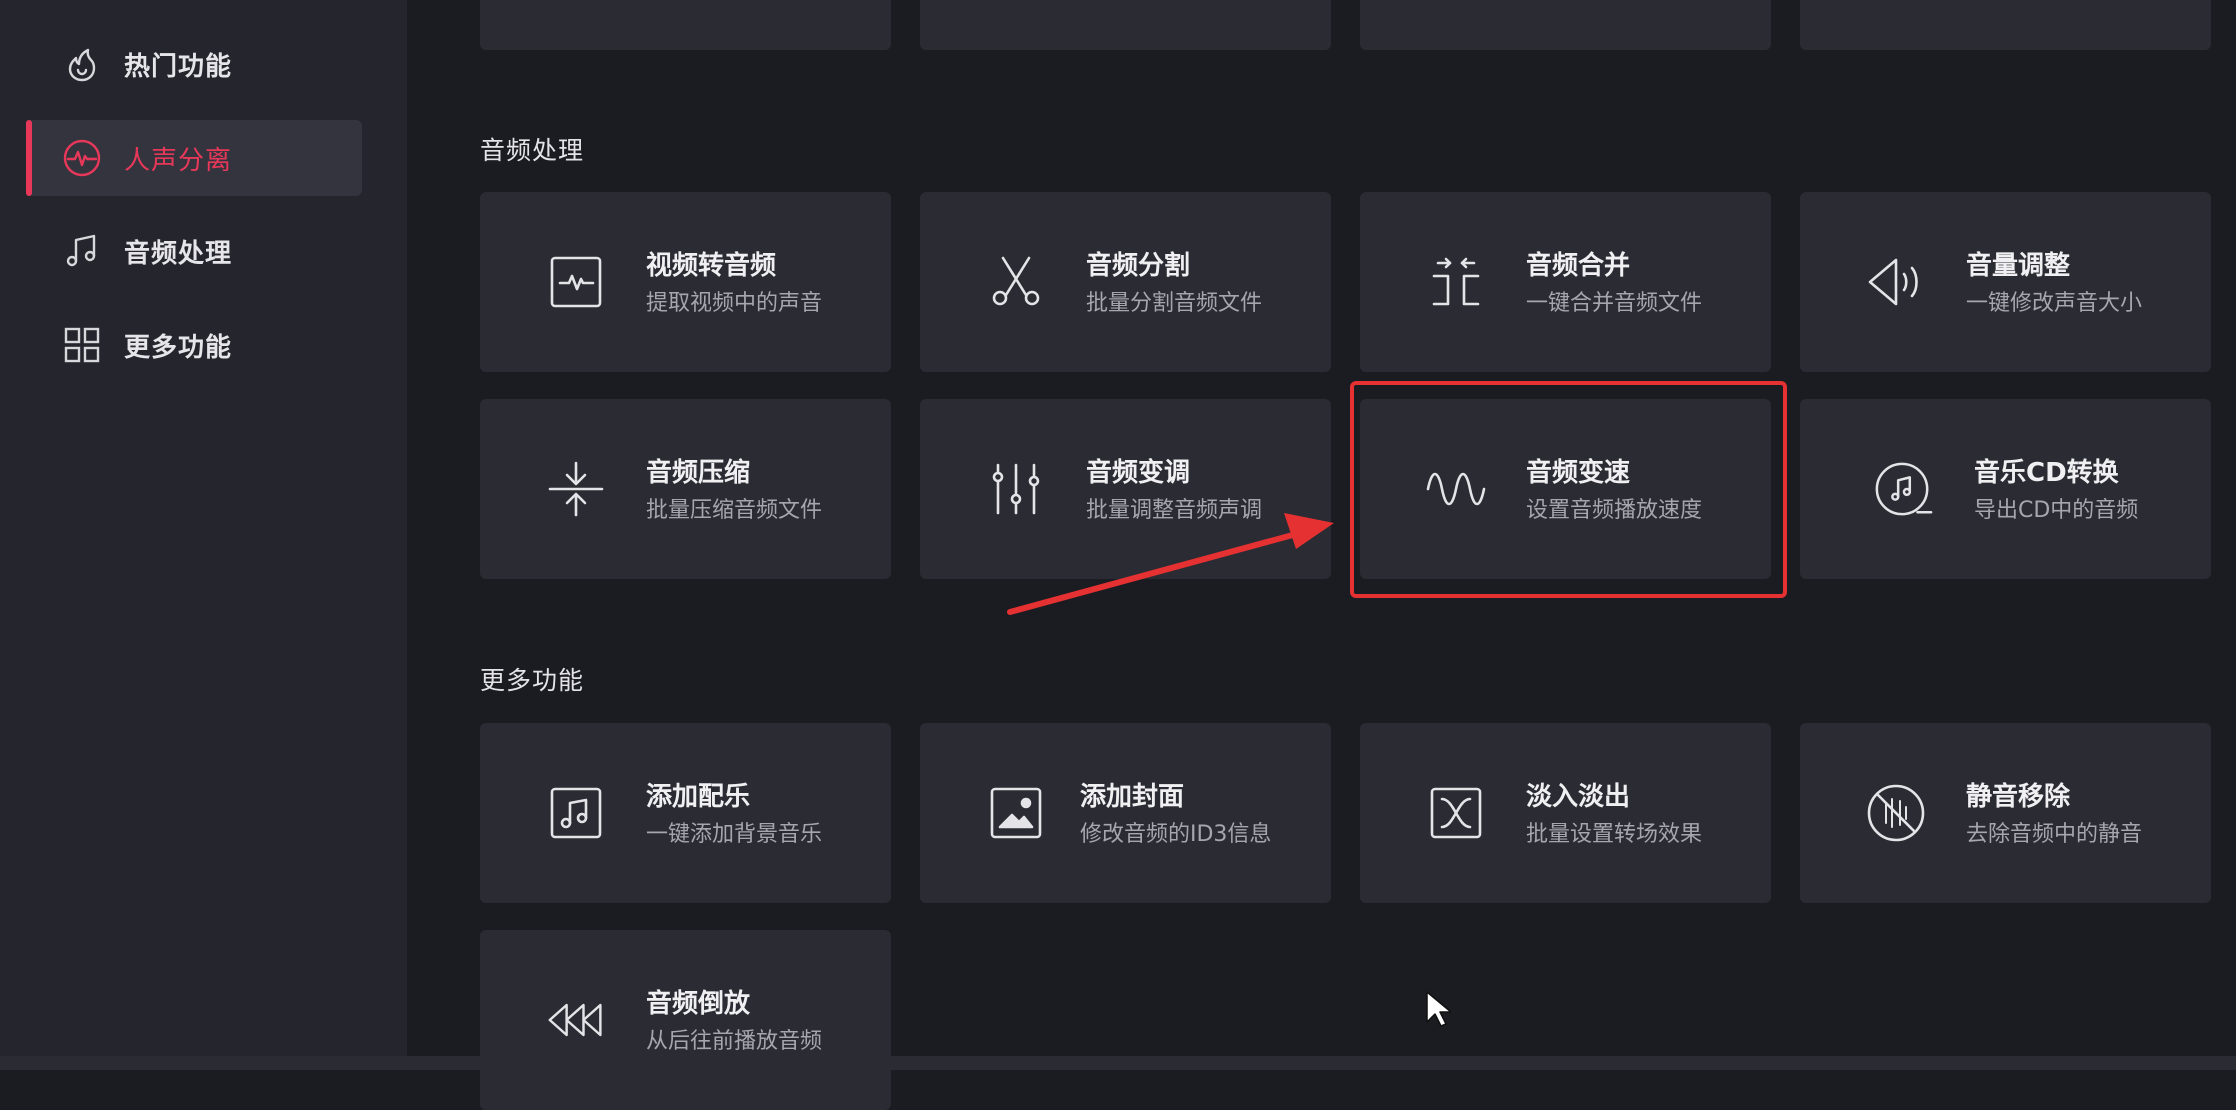 The height and width of the screenshot is (1110, 2236). What do you see at coordinates (1016, 489) in the screenshot?
I see `equalizer-icon` at bounding box center [1016, 489].